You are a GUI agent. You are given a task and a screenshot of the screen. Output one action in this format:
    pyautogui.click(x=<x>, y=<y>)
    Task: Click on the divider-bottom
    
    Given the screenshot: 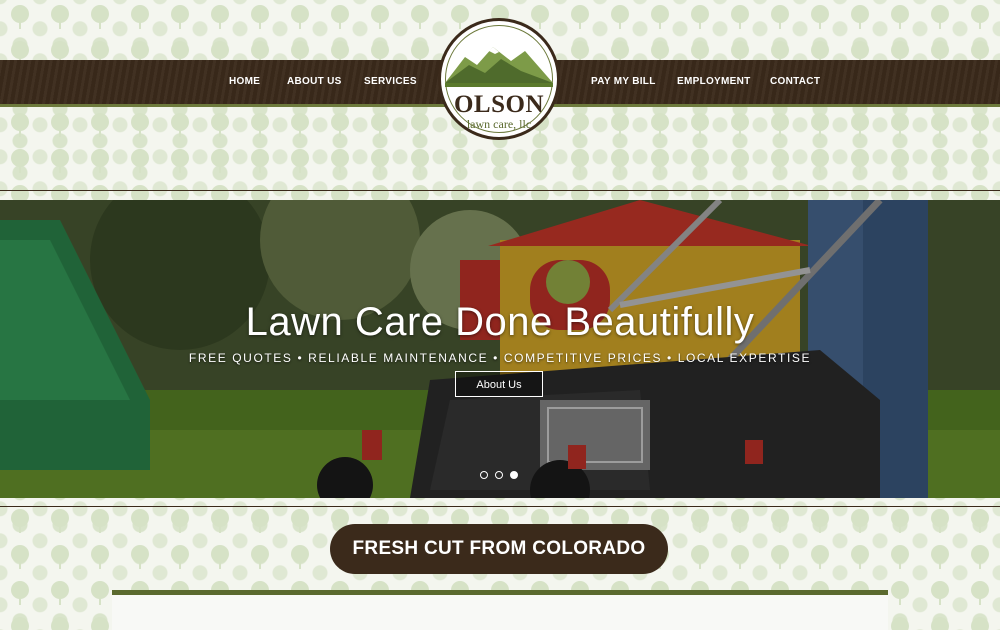 What is the action you would take?
    pyautogui.click(x=500, y=506)
    